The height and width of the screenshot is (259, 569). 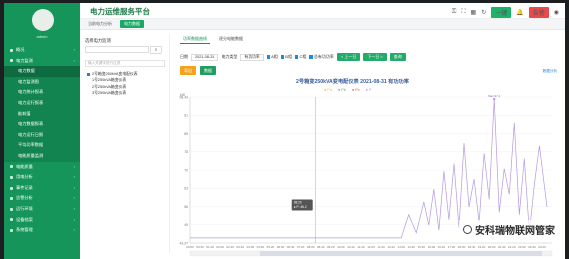 I want to click on sidebar-item: 电能质量 ›, so click(x=42, y=167).